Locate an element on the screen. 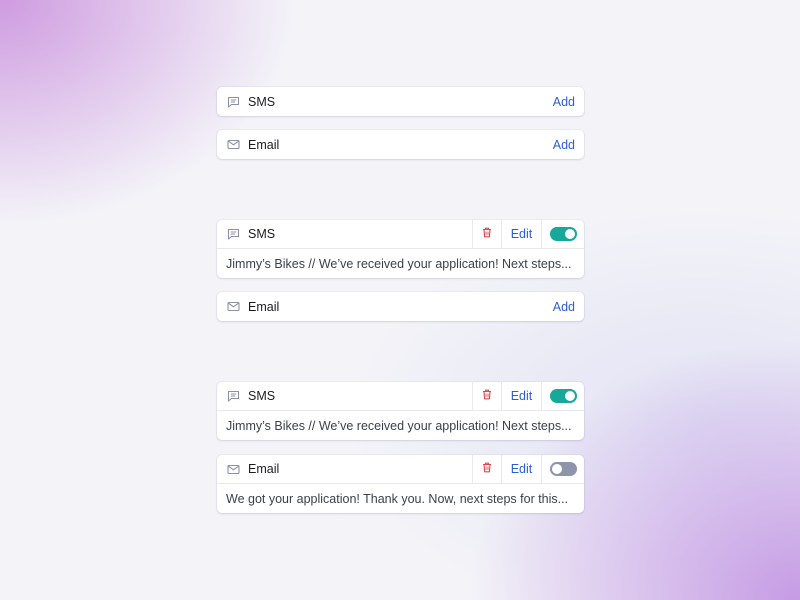 The image size is (800, 600). sms-channel-header: SMS Add is located at coordinates (400, 101).